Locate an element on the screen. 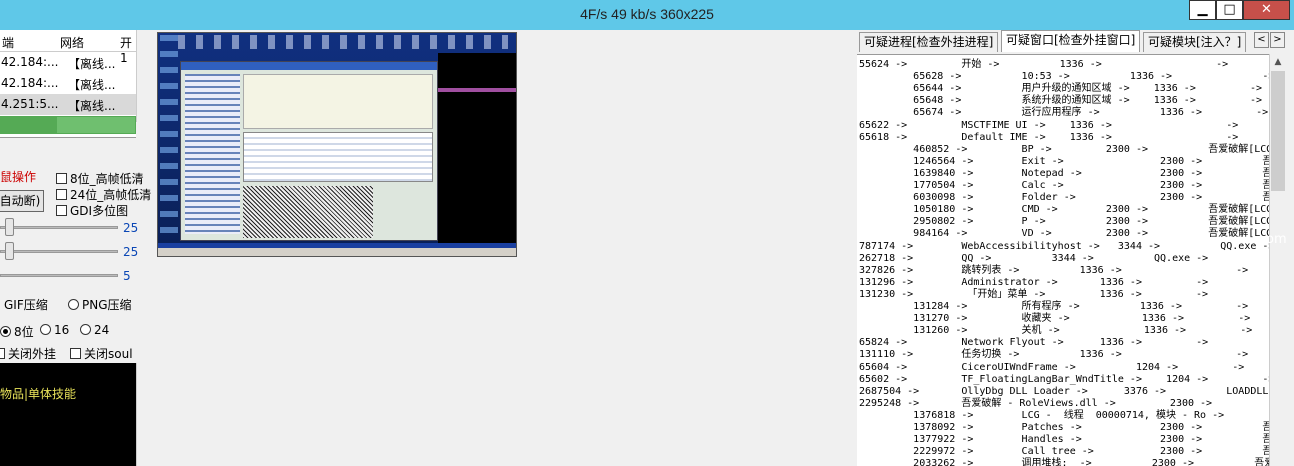  tree-item: 6030098 -> Folder -> 2300 -> 吾爱破解[LCG is located at coordinates (1064, 198).